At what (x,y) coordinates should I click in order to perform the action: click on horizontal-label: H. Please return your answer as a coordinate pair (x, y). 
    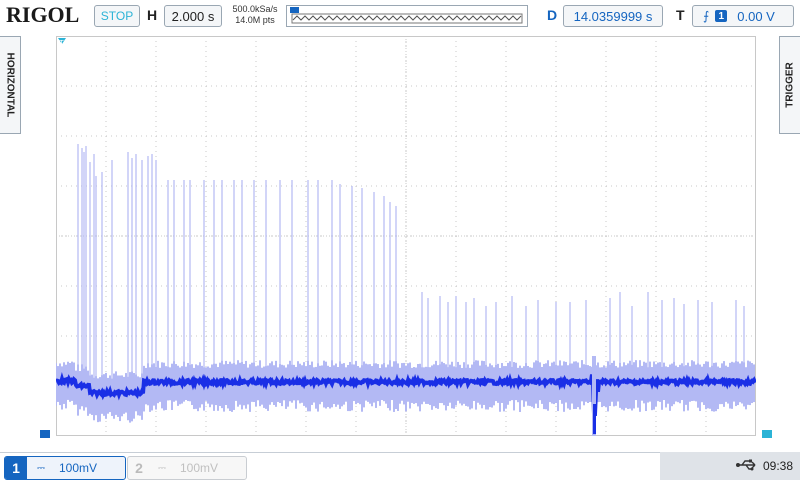
    Looking at the image, I should click on (152, 15).